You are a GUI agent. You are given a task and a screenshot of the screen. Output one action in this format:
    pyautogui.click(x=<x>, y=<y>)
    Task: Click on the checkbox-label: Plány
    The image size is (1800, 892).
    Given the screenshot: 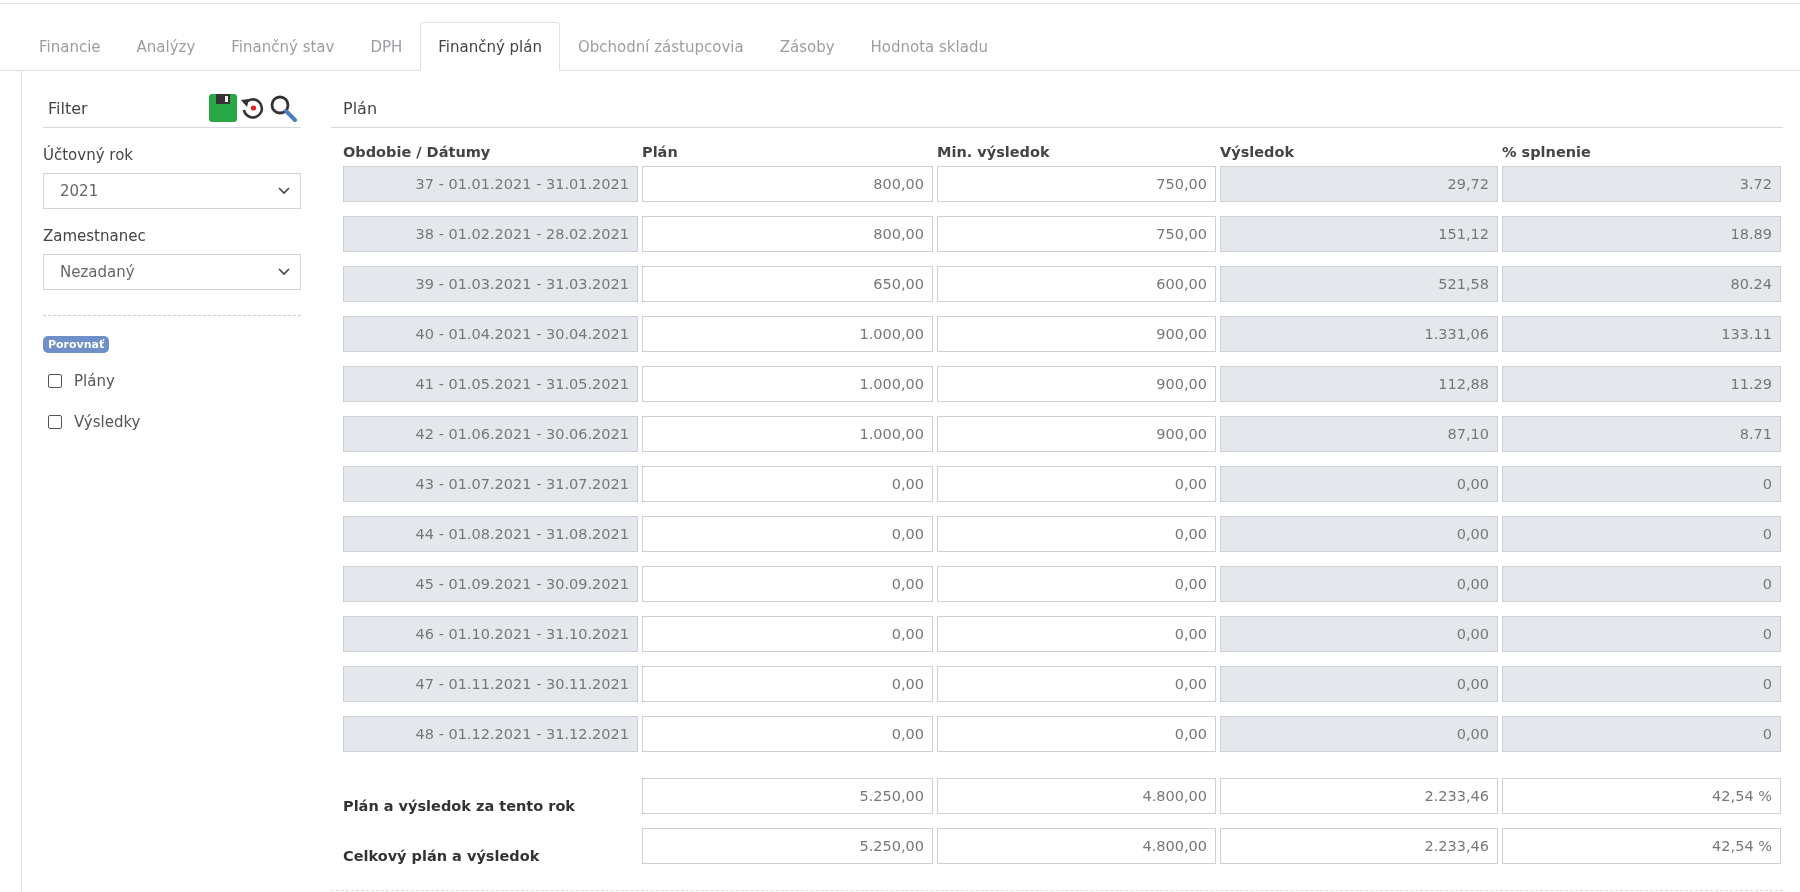 What is the action you would take?
    pyautogui.click(x=94, y=381)
    